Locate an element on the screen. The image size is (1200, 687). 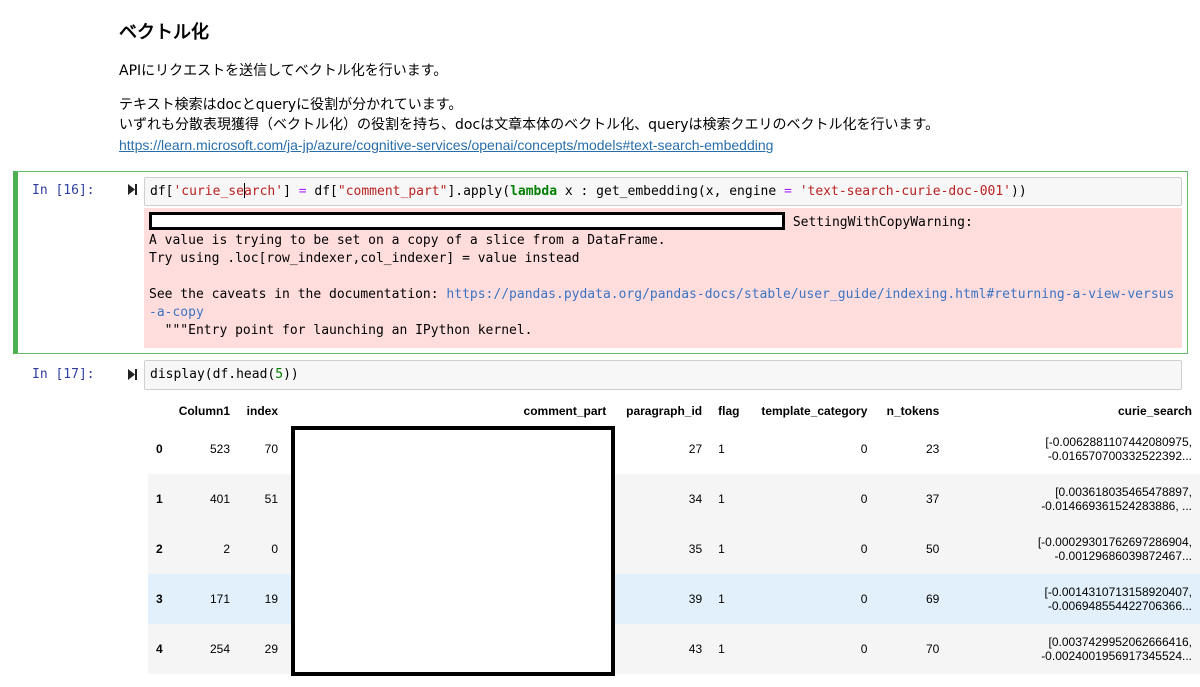
cell-17-code-input: display(df.head(5)) is located at coordinates (663, 375).